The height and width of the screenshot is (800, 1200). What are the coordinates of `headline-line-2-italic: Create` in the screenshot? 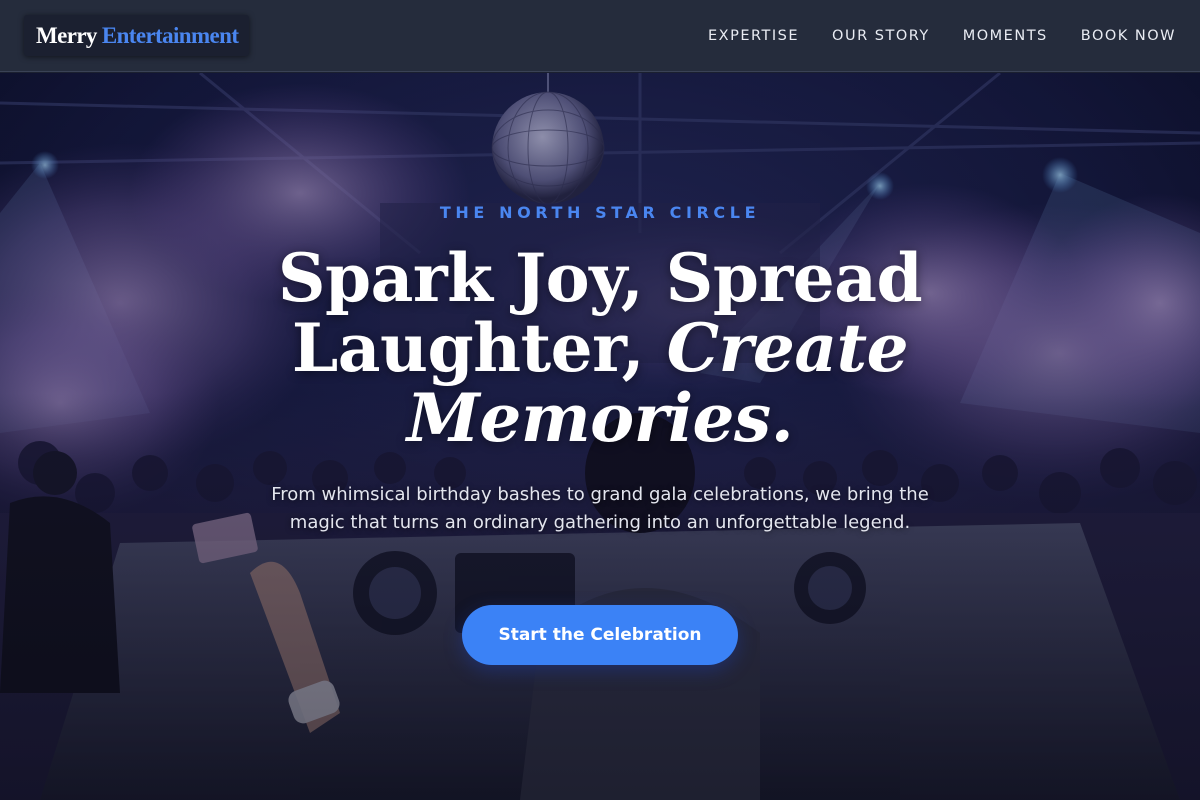 It's located at (787, 348).